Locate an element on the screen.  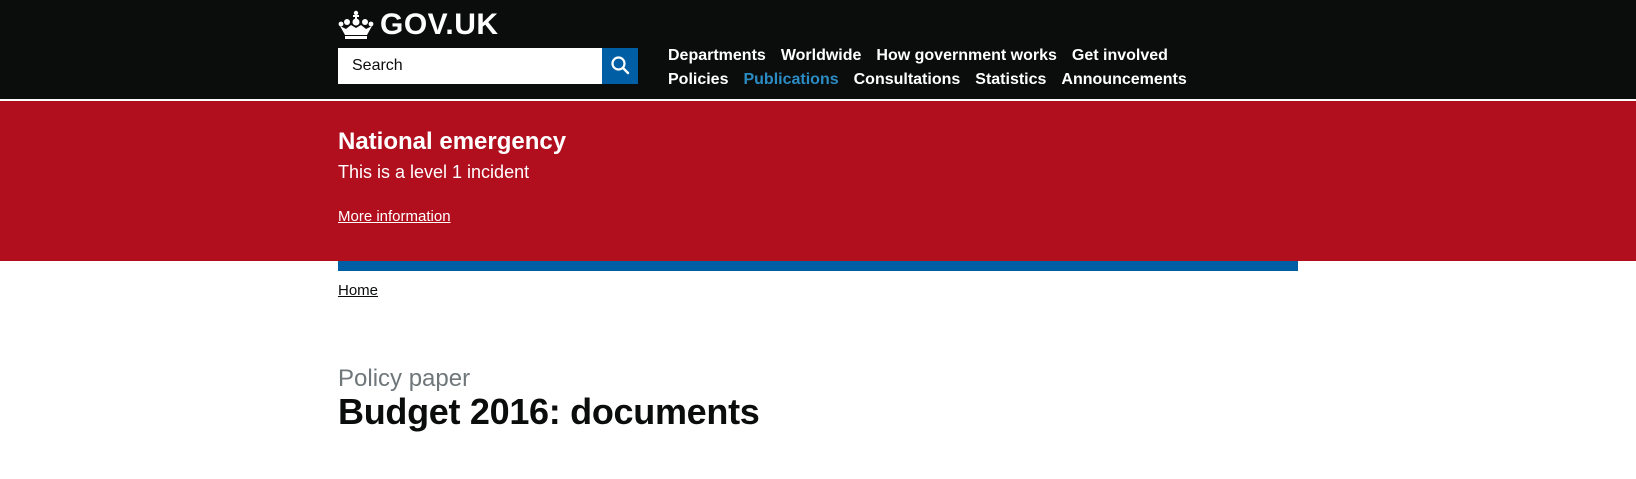
govuk-logo-link: GOV.UK is located at coordinates (418, 25).